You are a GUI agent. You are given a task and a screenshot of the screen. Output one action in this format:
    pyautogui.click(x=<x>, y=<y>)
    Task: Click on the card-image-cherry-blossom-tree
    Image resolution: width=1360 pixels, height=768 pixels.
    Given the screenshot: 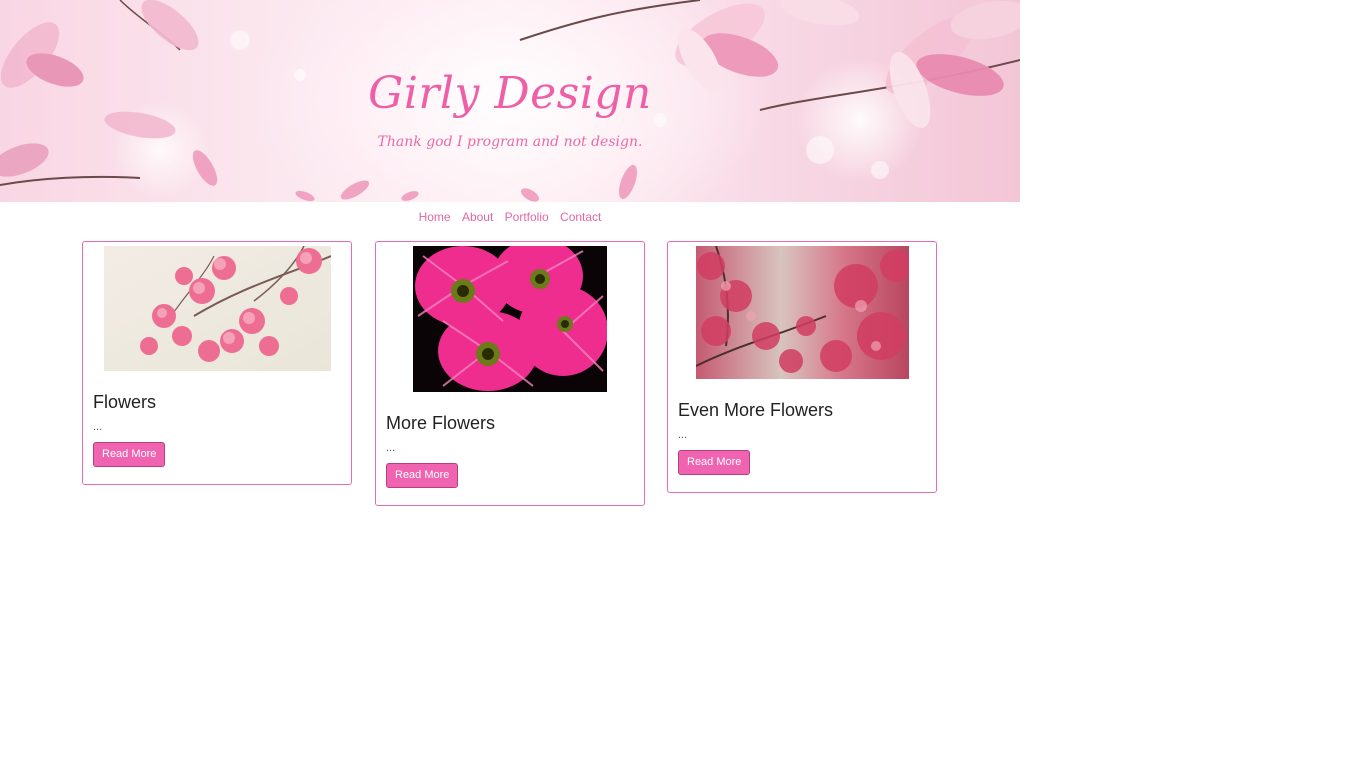 What is the action you would take?
    pyautogui.click(x=802, y=312)
    